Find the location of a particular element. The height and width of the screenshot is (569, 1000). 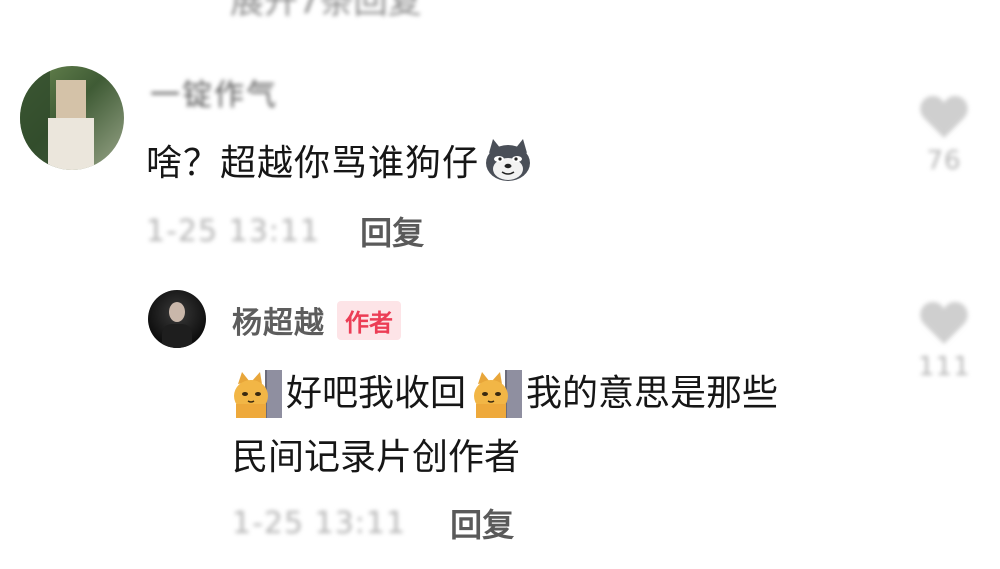

comment-username: 一锭作气 is located at coordinates (214, 92).